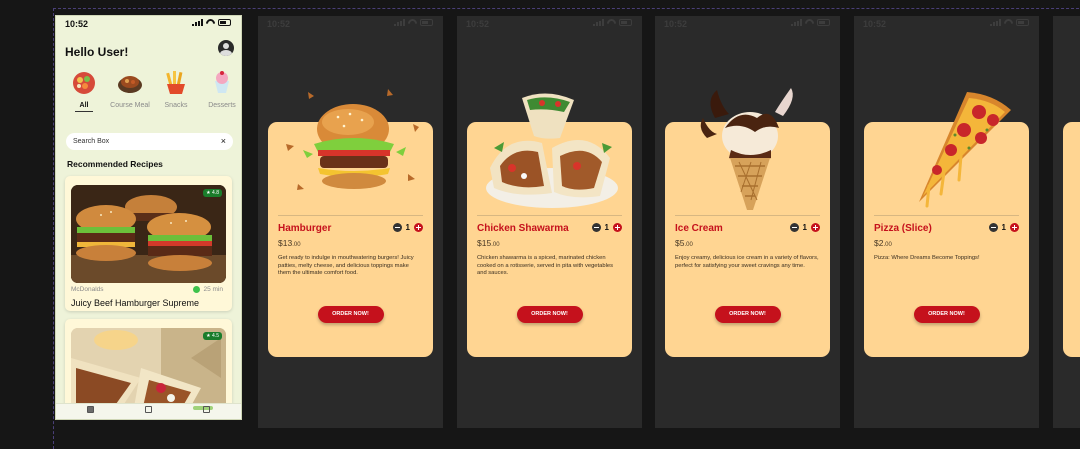 Image resolution: width=1080 pixels, height=449 pixels. I want to click on category-label: Course Meal, so click(130, 105).